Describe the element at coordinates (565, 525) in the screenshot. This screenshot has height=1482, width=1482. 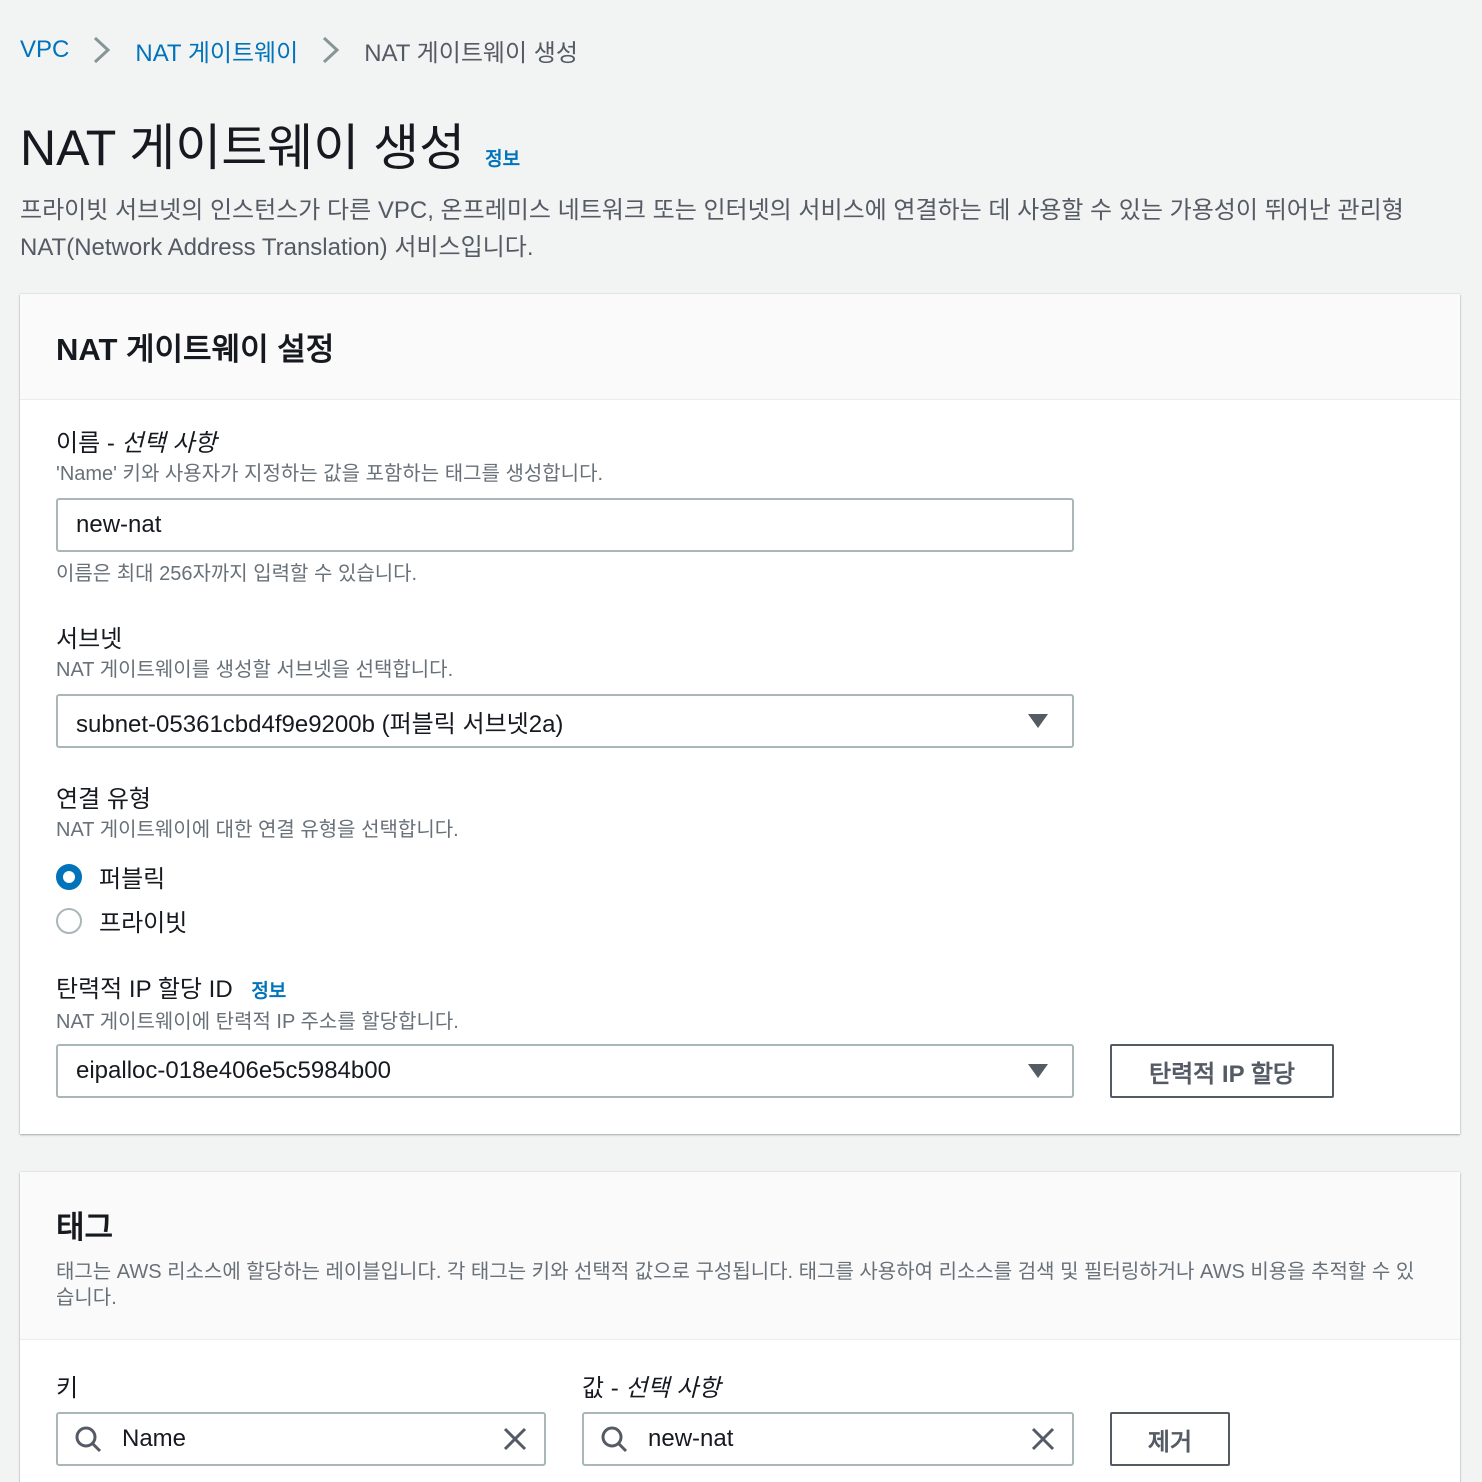
I see `name-input: new-nat` at that location.